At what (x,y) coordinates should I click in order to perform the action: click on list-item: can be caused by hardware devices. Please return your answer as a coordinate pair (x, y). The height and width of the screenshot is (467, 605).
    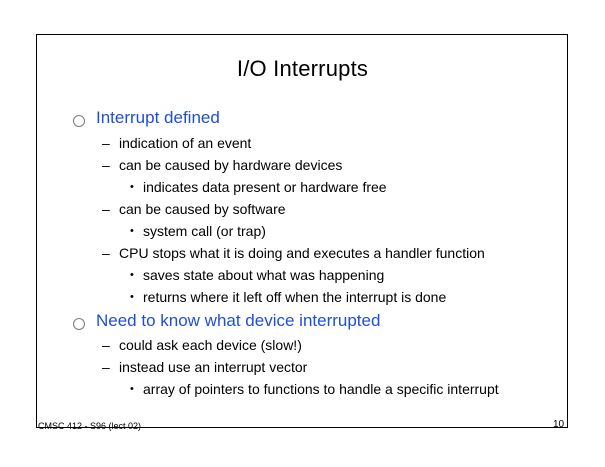
    Looking at the image, I should click on (231, 165).